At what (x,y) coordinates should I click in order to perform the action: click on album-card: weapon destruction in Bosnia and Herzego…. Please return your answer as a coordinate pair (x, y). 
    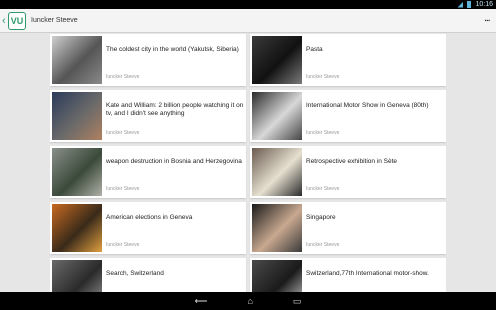
    Looking at the image, I should click on (148, 172).